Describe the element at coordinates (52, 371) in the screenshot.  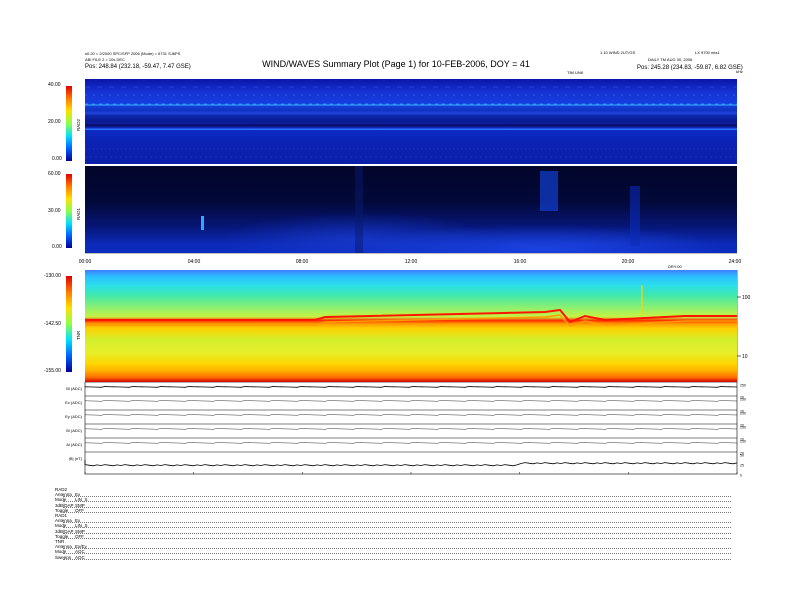
I see `tnr-ytick-bottom: -155.00` at that location.